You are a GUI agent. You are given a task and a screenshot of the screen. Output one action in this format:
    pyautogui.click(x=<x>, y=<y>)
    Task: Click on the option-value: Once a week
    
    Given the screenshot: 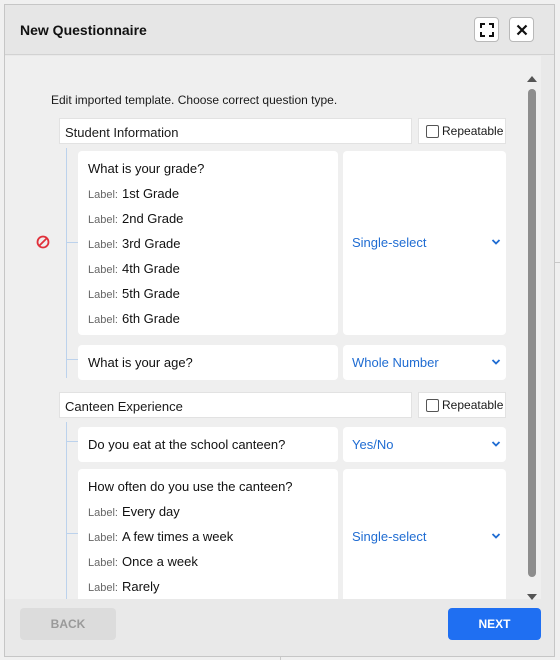 What is the action you would take?
    pyautogui.click(x=159, y=561)
    